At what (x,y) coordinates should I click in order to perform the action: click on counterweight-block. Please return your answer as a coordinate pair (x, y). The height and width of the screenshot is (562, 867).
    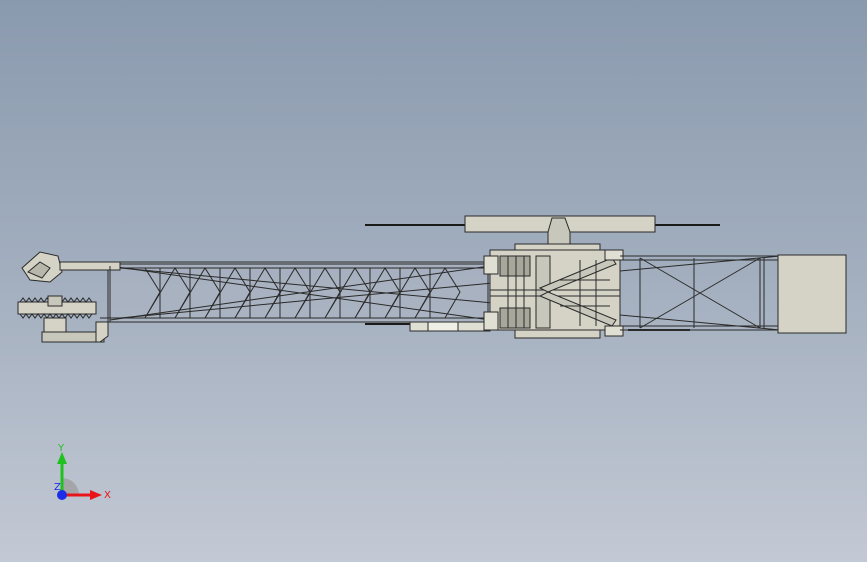
    Looking at the image, I should click on (812, 294).